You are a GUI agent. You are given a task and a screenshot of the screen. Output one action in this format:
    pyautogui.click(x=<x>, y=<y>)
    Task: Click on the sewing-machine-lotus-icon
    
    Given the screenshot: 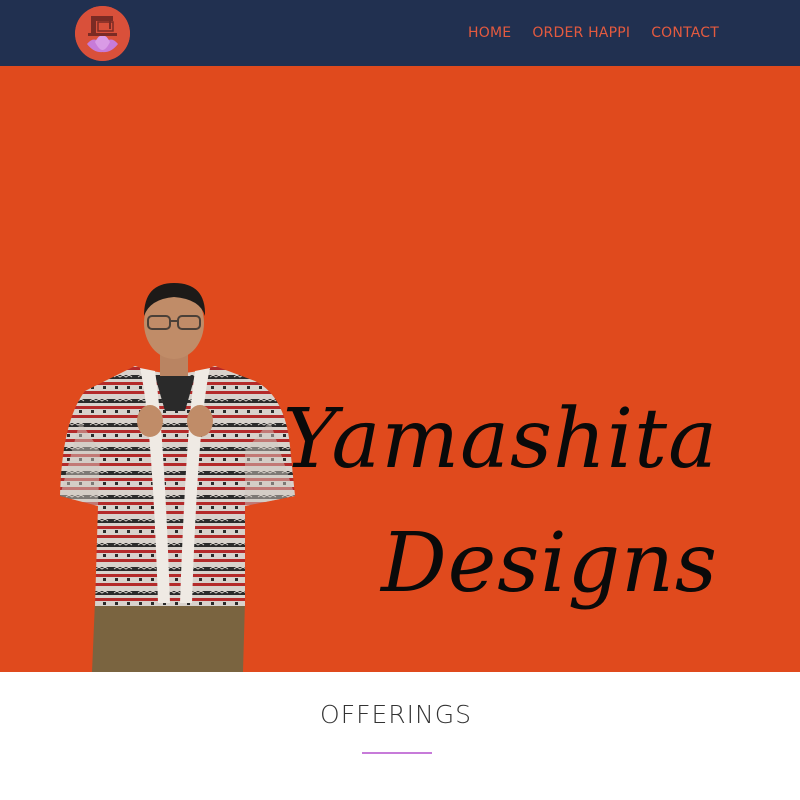 What is the action you would take?
    pyautogui.click(x=102, y=33)
    